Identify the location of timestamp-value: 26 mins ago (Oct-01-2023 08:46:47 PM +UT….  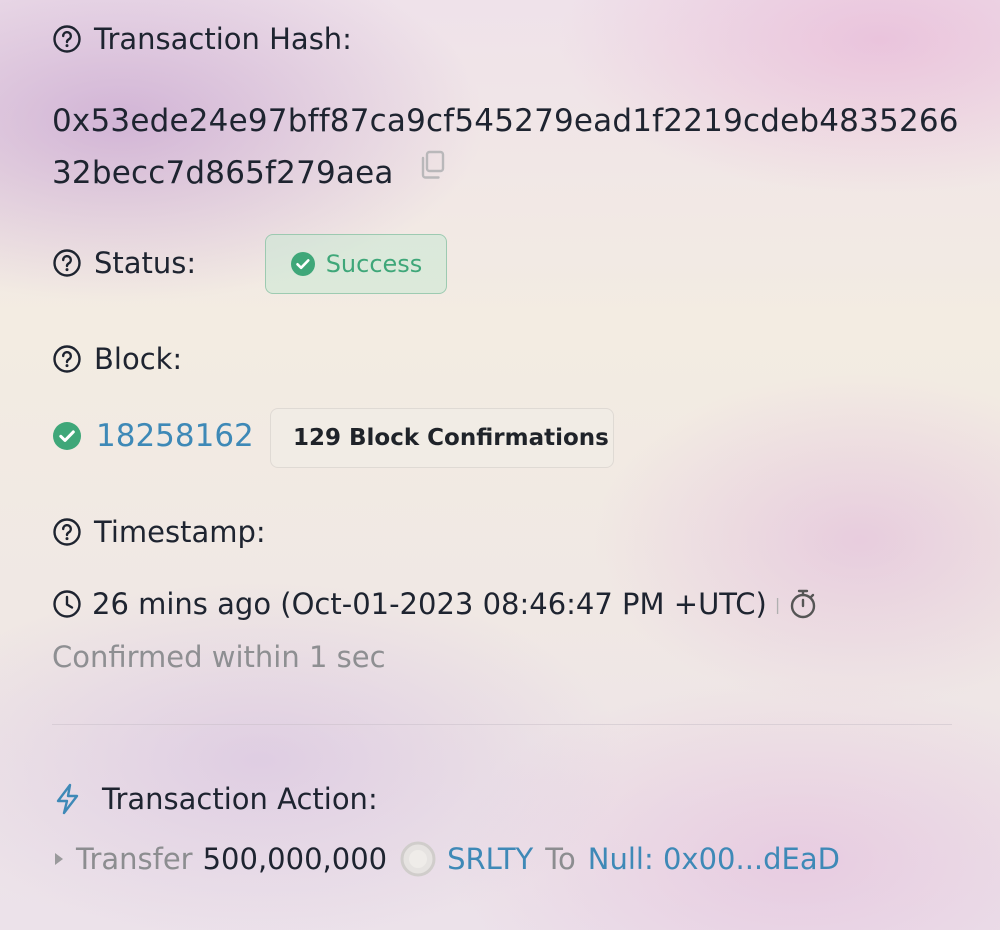
(429, 604).